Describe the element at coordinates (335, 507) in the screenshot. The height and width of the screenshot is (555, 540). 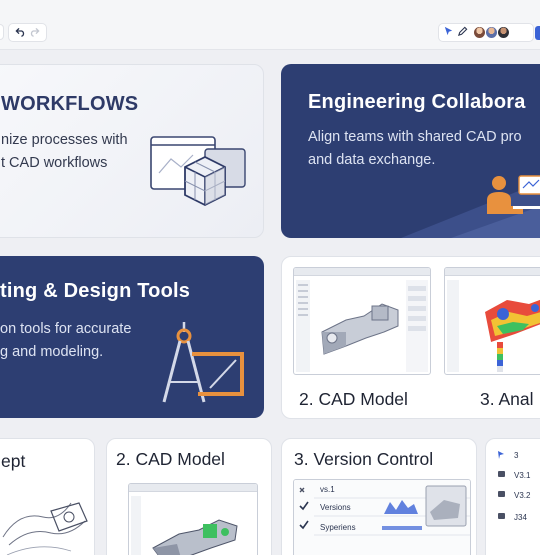
I see `version-row-2: Versions` at that location.